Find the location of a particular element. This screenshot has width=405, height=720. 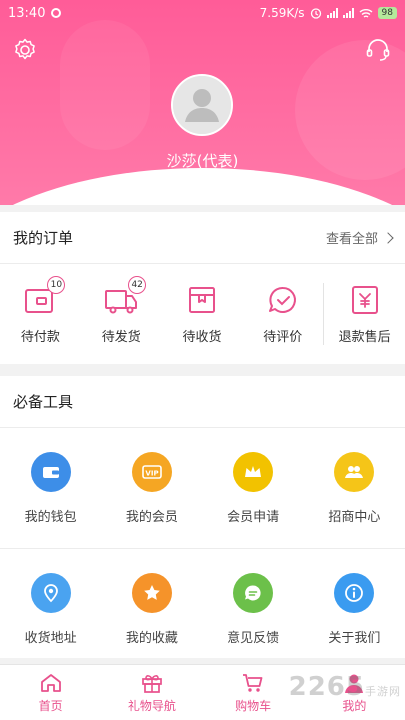

svg-text: VIP is located at coordinates (151, 473).